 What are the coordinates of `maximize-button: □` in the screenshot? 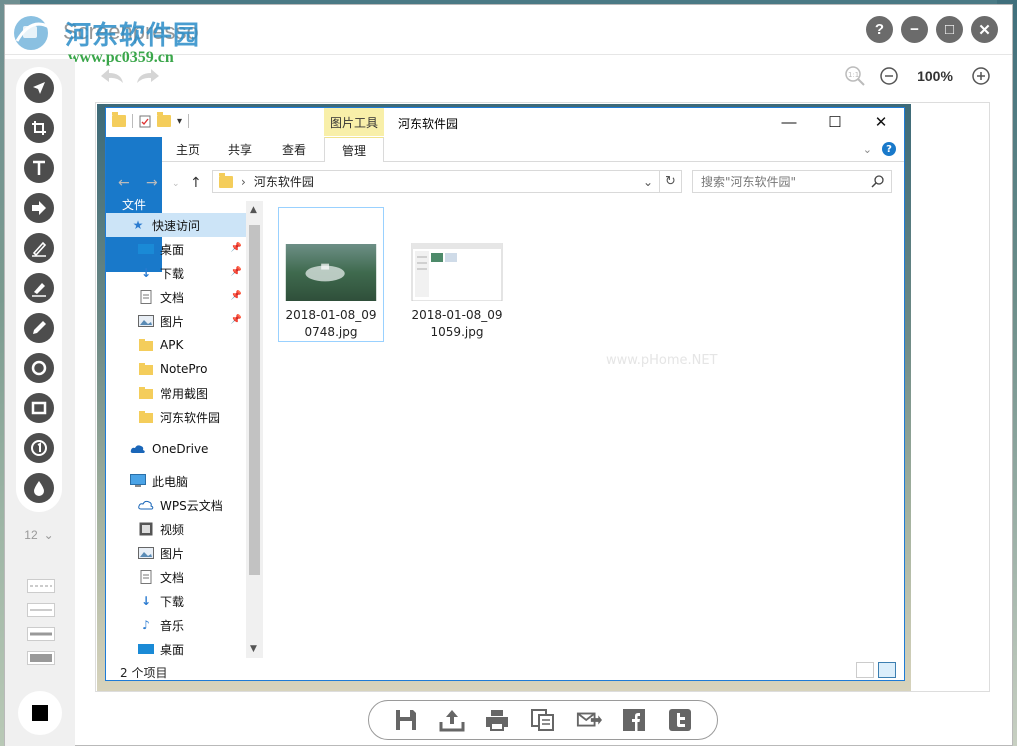 It's located at (949, 29).